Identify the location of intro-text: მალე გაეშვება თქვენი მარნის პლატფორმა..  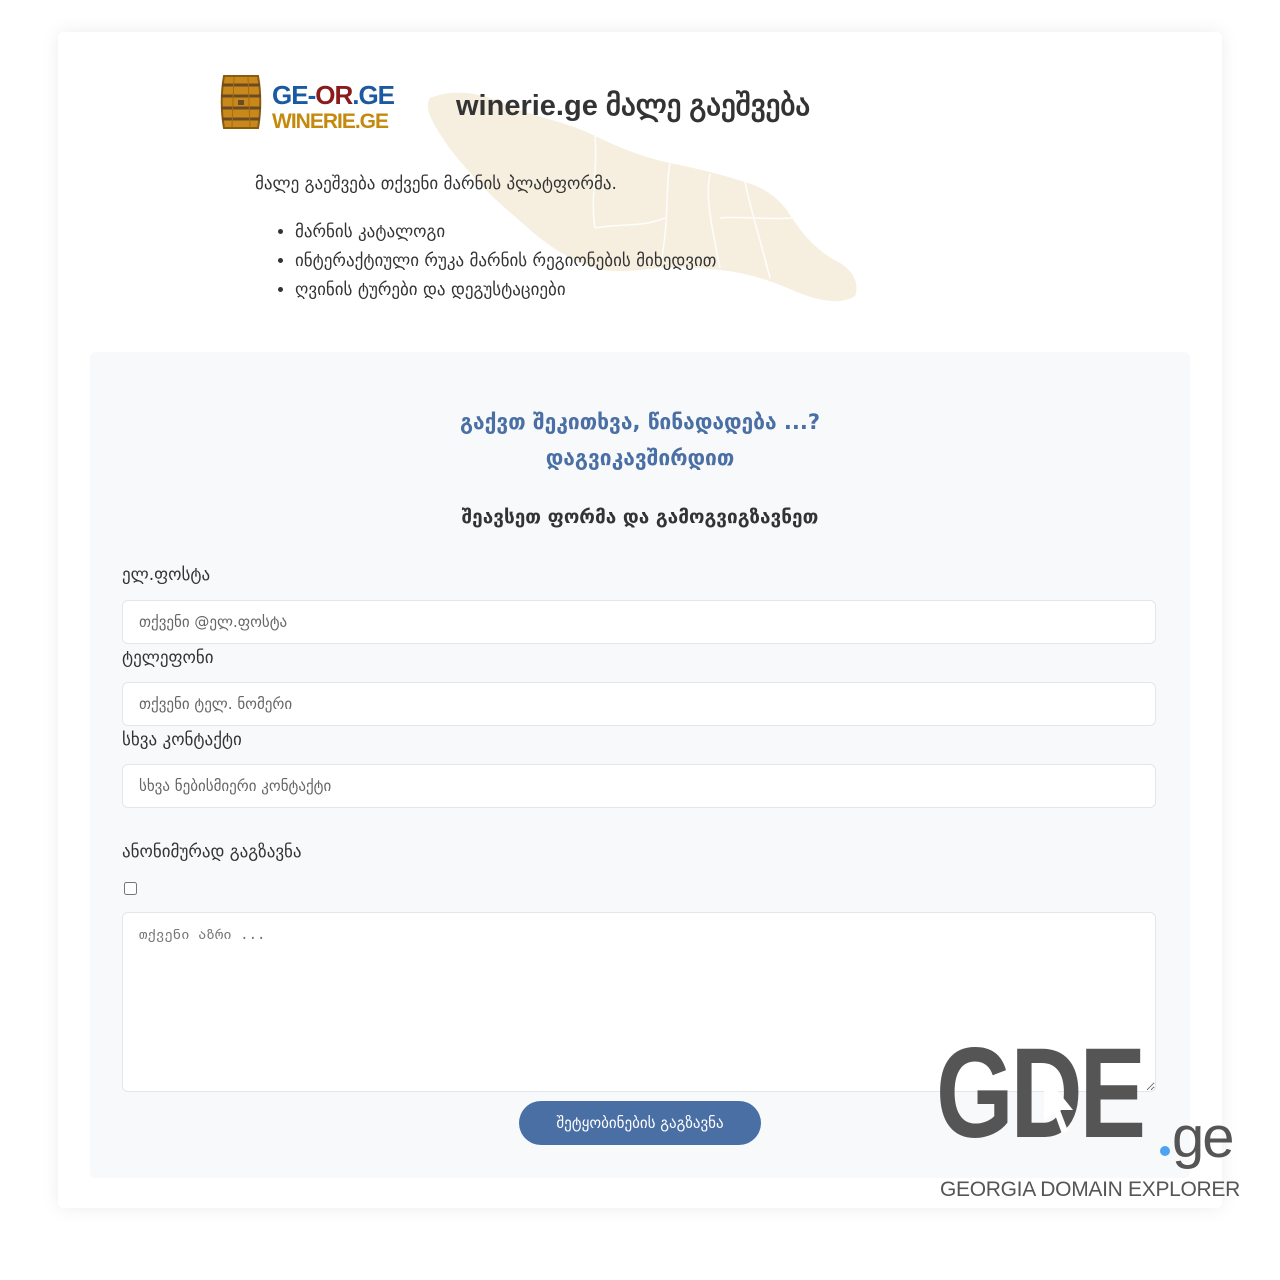
(436, 184).